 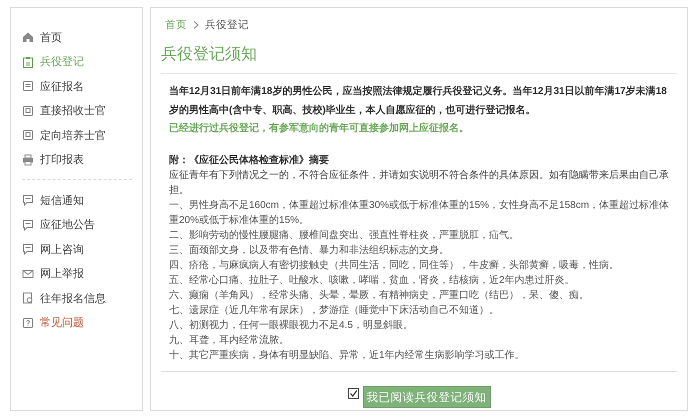 What do you see at coordinates (334, 311) in the screenshot?
I see `list-item: 七、遗尿症（近几年常有尿床），梦游症（睡觉中下床活动自己不知道）。` at bounding box center [334, 311].